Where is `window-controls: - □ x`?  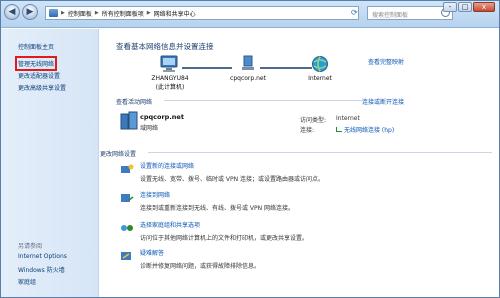 window-controls: - □ x is located at coordinates (469, 7).